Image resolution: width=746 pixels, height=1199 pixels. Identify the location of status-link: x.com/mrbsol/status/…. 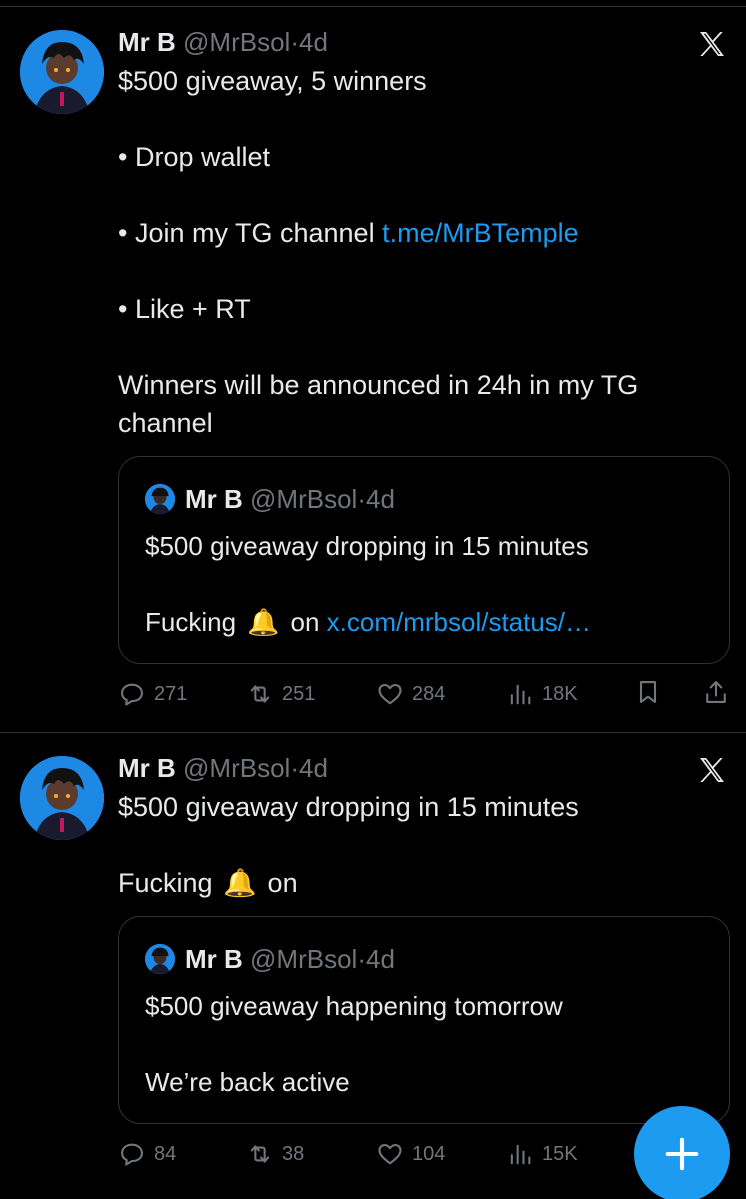
(459, 622).